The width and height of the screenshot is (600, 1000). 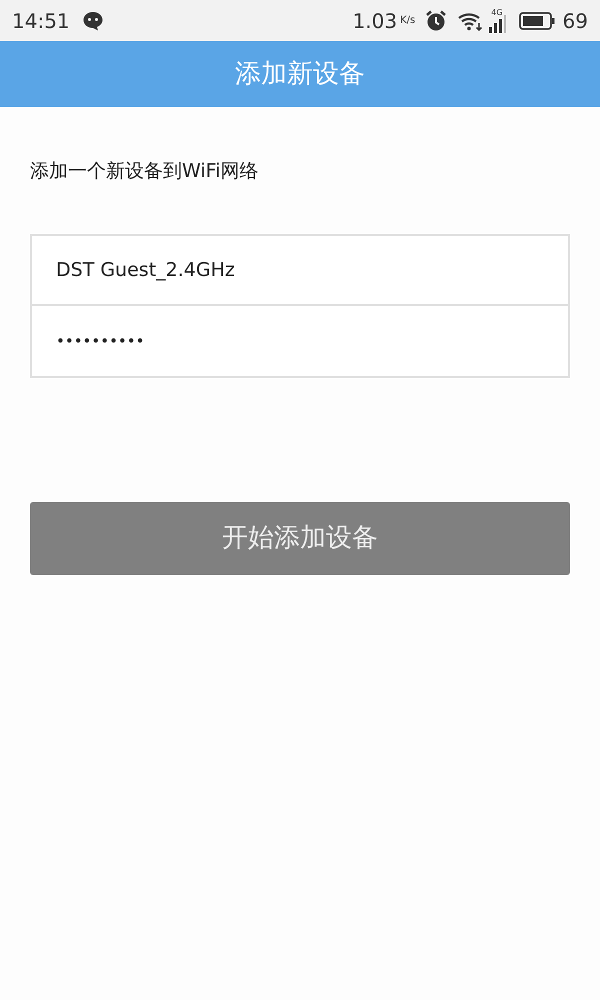 I want to click on network-type: 4G, so click(x=497, y=12).